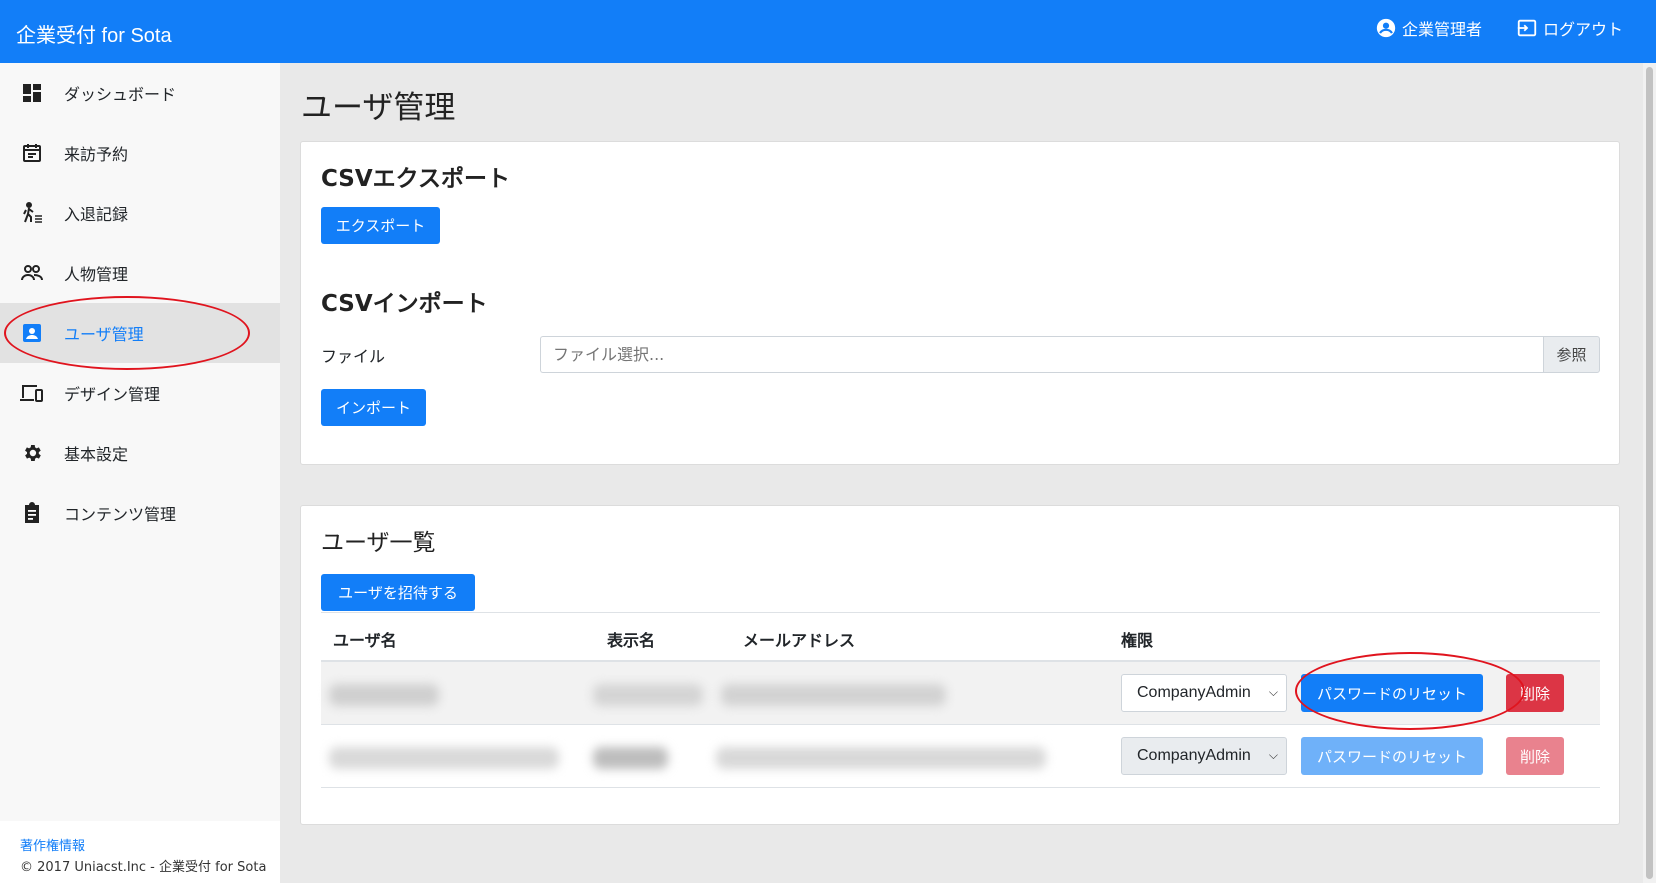 The image size is (1656, 883). I want to click on sidebar-item-label: ダッシュボード, so click(120, 94).